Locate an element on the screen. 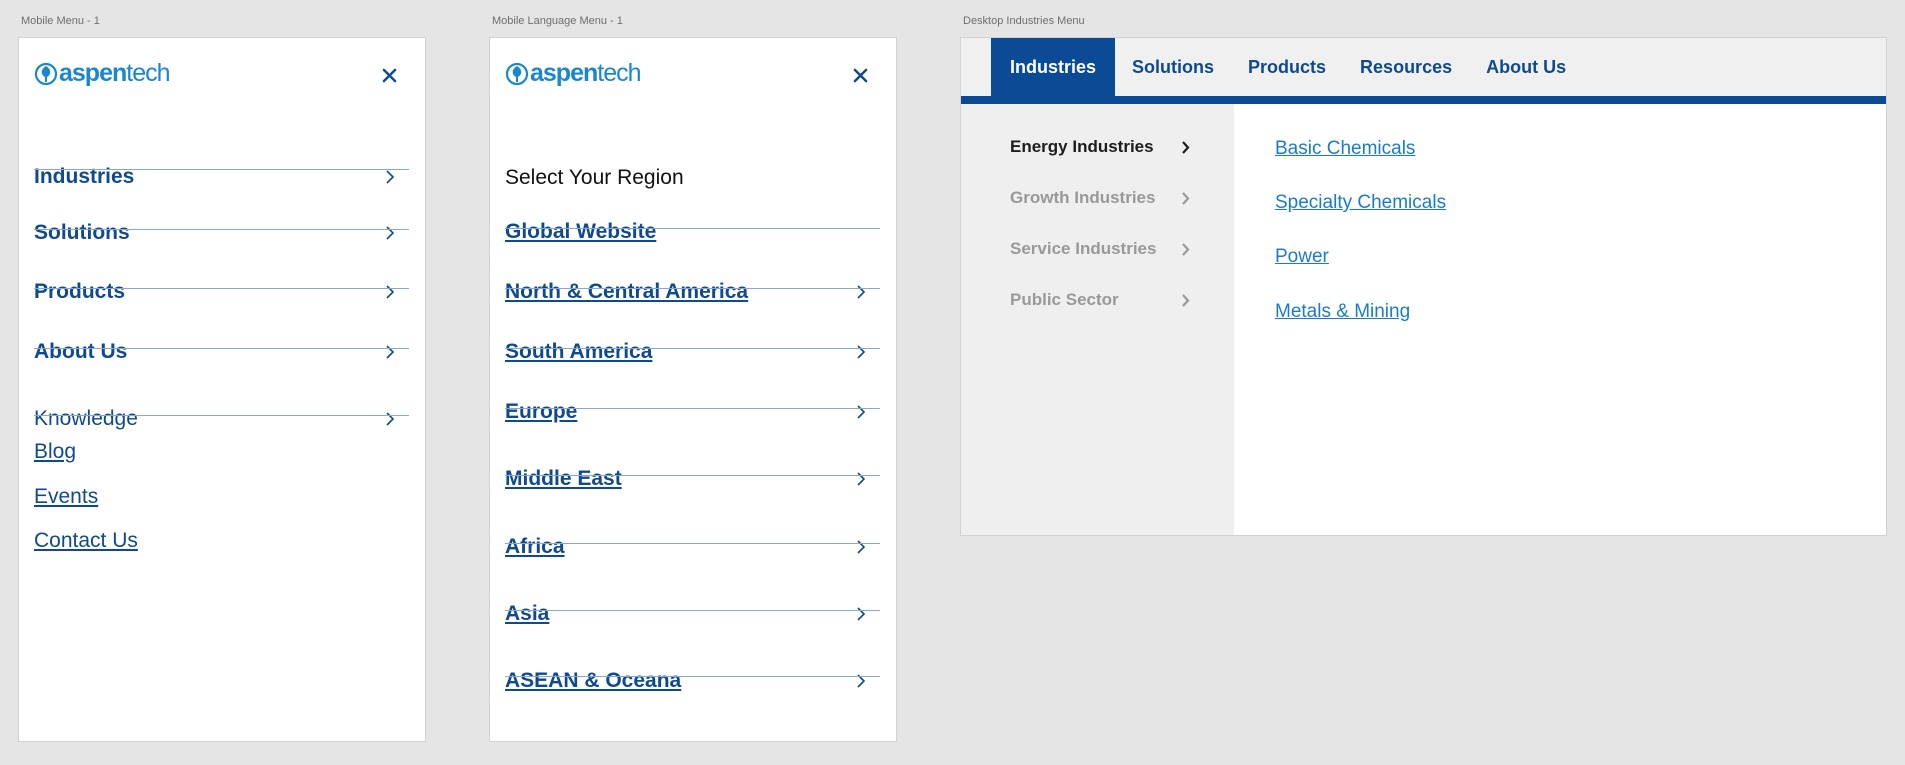 Image resolution: width=1905 pixels, height=765 pixels. events-link: Events is located at coordinates (66, 497).